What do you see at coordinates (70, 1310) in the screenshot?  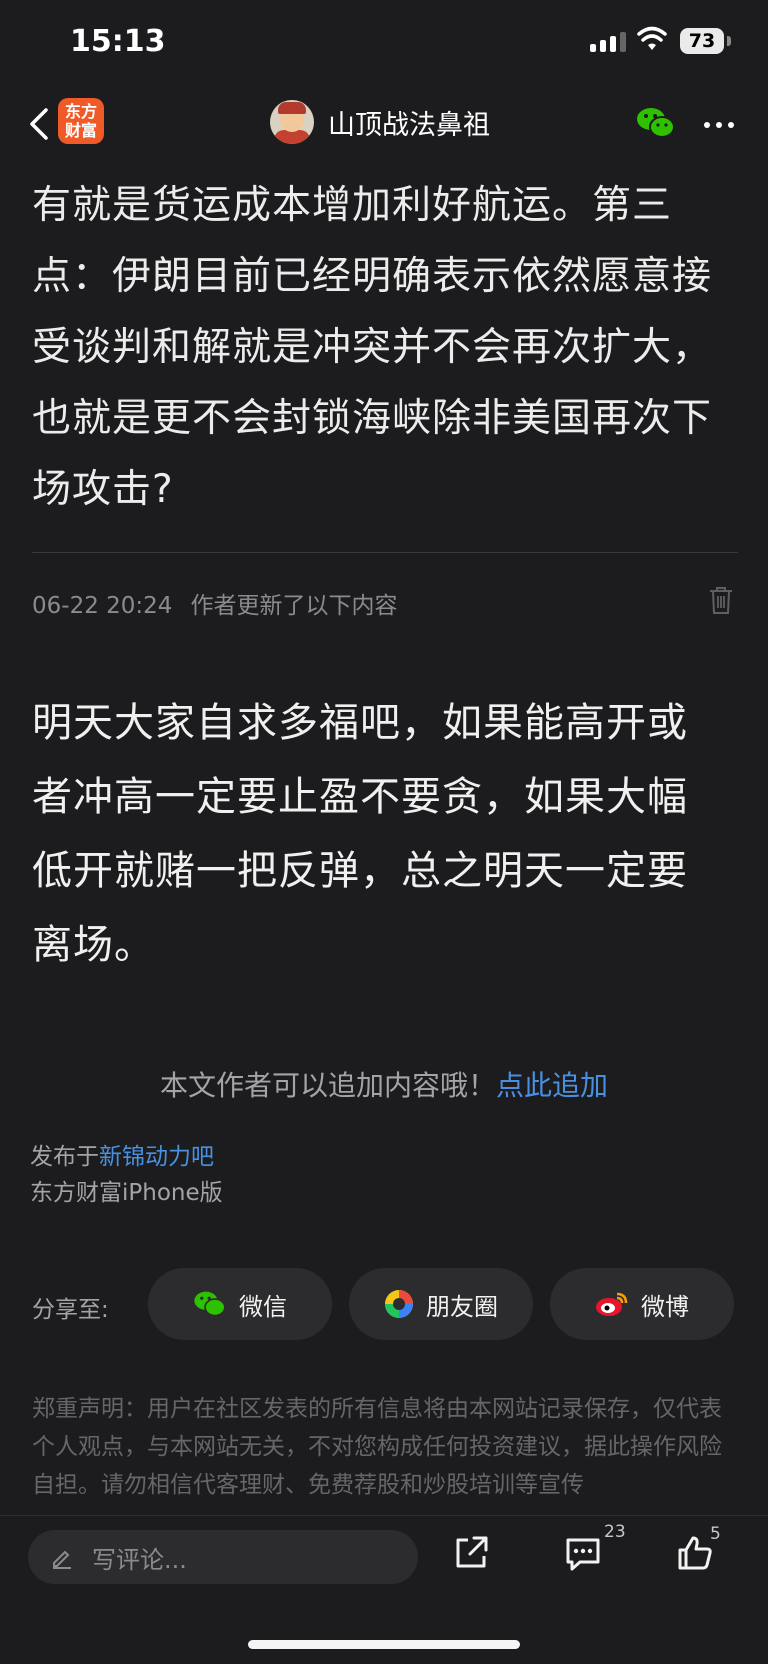 I see `share-label: 分享至:` at bounding box center [70, 1310].